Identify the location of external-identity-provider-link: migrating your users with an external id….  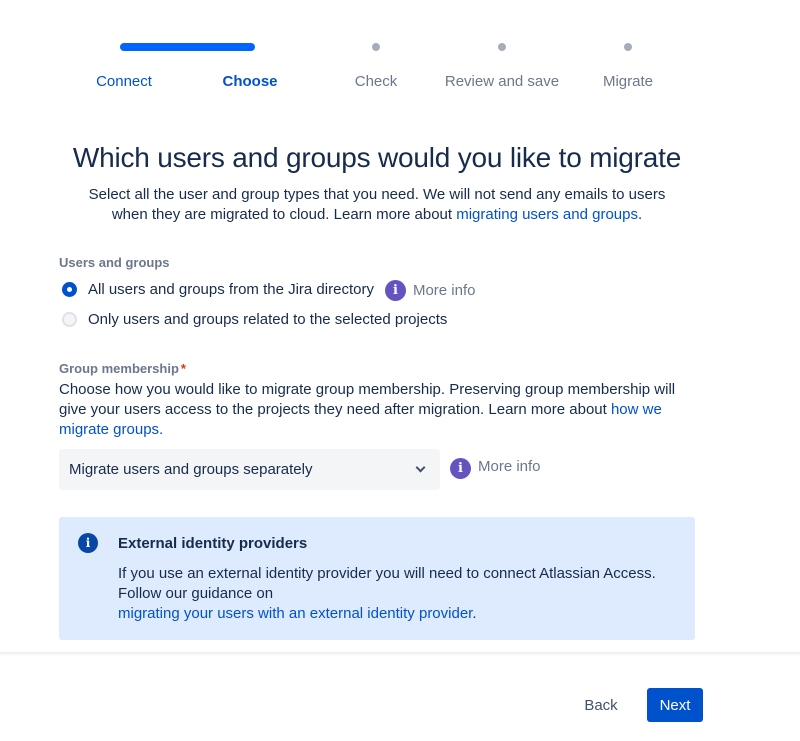
(295, 613).